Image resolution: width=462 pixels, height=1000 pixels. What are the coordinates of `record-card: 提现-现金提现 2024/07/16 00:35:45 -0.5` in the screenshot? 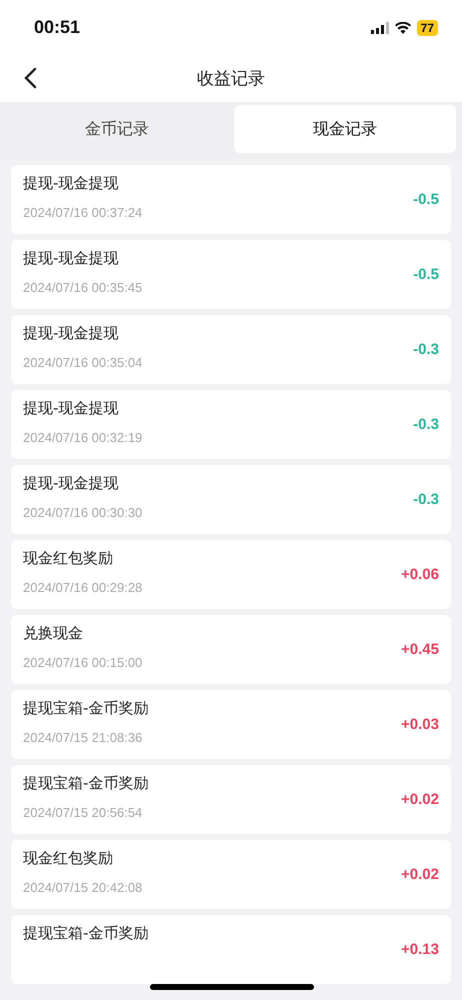 It's located at (231, 274).